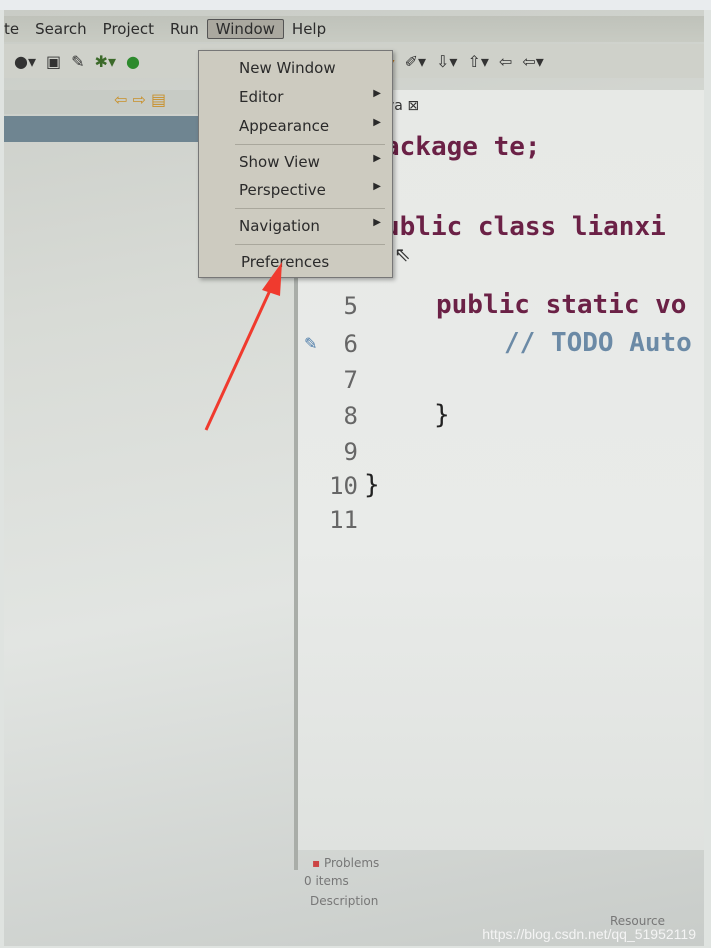 Image resolution: width=711 pixels, height=948 pixels. Describe the element at coordinates (272, 279) in the screenshot. I see `arrow-head-icon` at that location.